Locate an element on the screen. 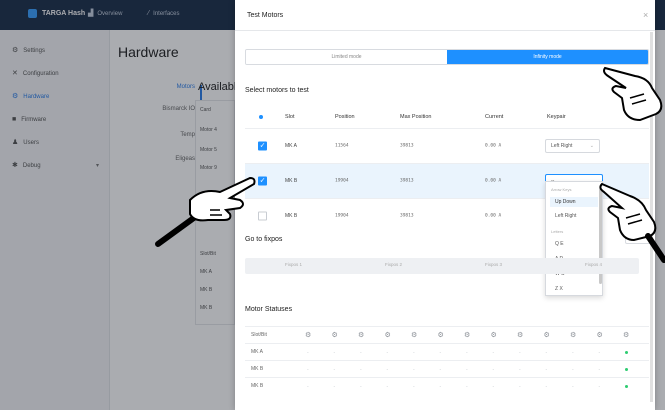 This screenshot has height=410, width=665. dropdown-group-label: Arrow Keys is located at coordinates (561, 189).